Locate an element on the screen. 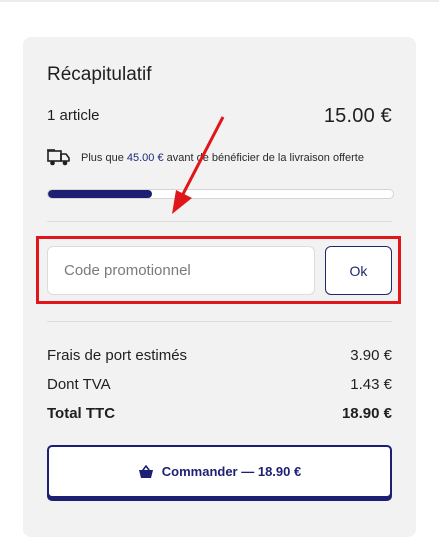 The image size is (439, 537). checkout-button: Commander — 18.90 € is located at coordinates (219, 471).